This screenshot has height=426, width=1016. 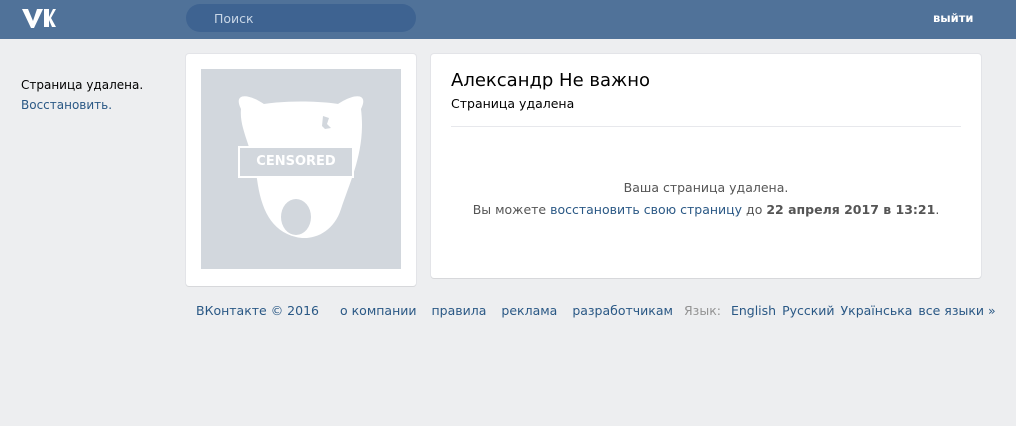 What do you see at coordinates (702, 310) in the screenshot?
I see `language-label: Язык:` at bounding box center [702, 310].